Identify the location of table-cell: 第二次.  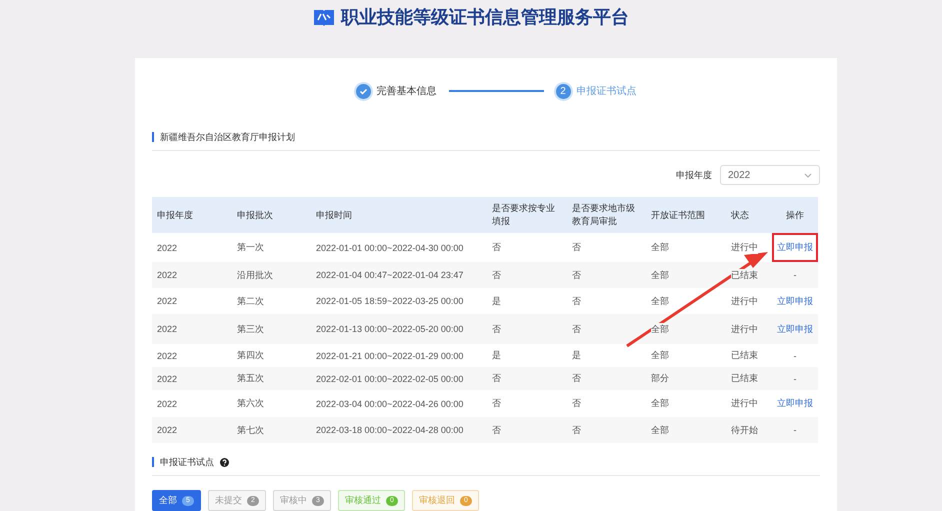
(250, 301).